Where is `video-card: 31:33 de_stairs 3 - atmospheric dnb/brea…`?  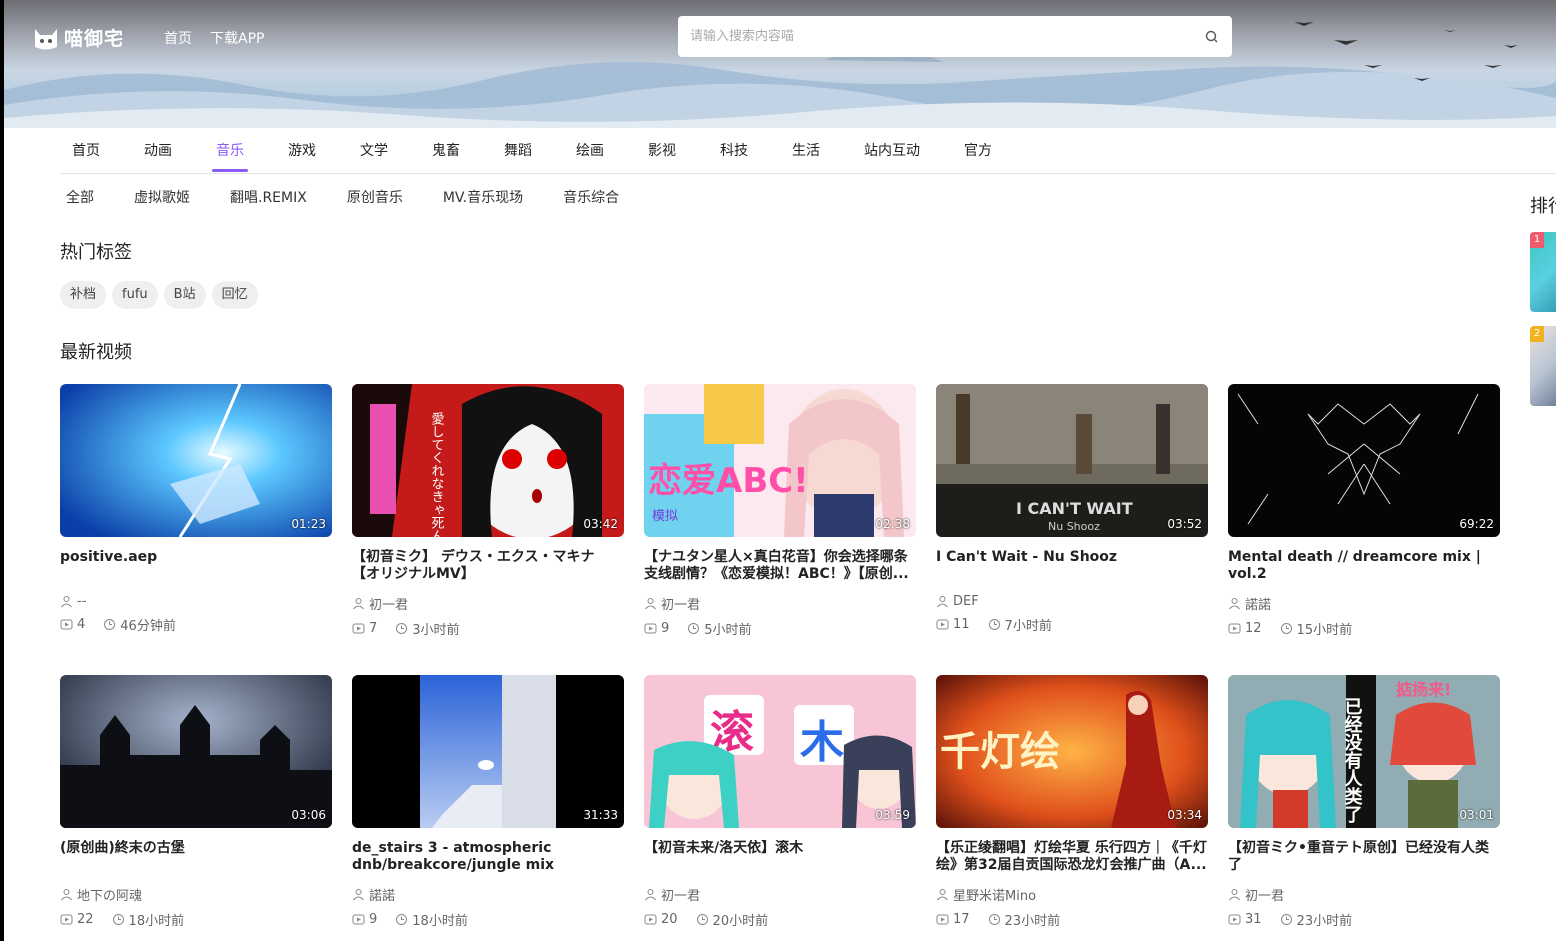
video-card: 31:33 de_stairs 3 - atmospheric dnb/brea… is located at coordinates (488, 802).